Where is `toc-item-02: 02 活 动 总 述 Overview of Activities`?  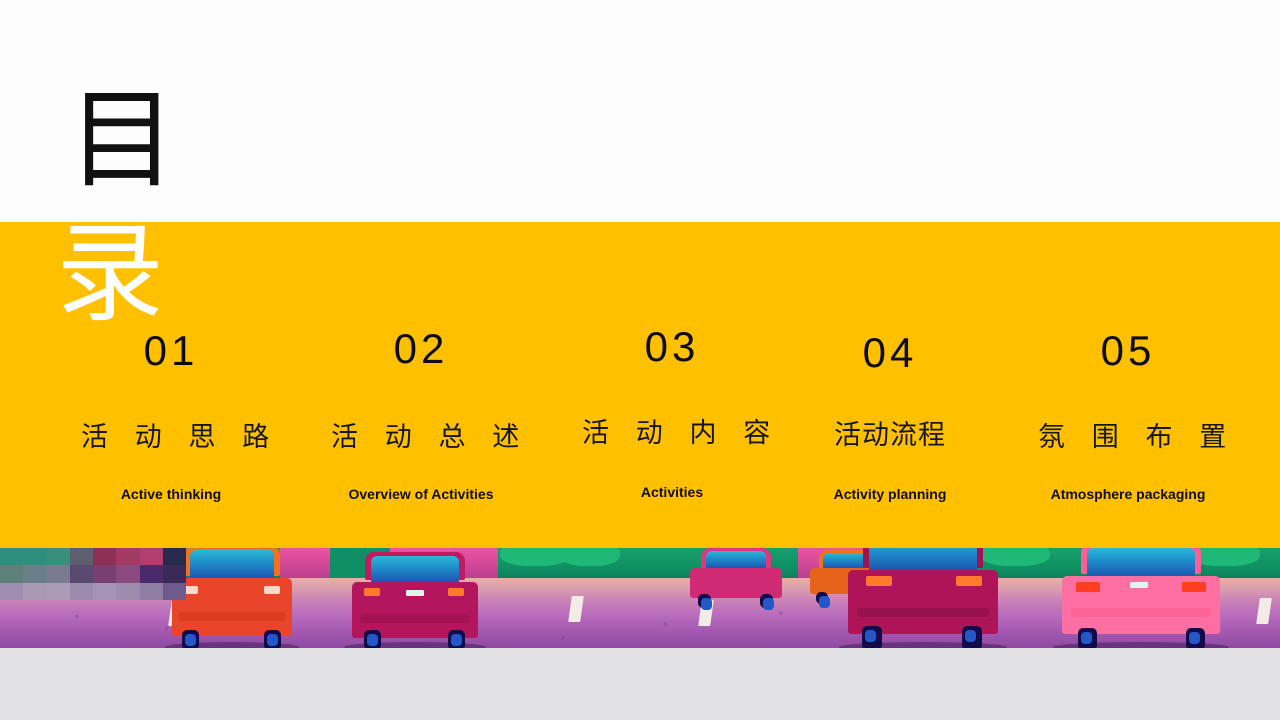 toc-item-02: 02 活 动 总 述 Overview of Activities is located at coordinates (425, 413).